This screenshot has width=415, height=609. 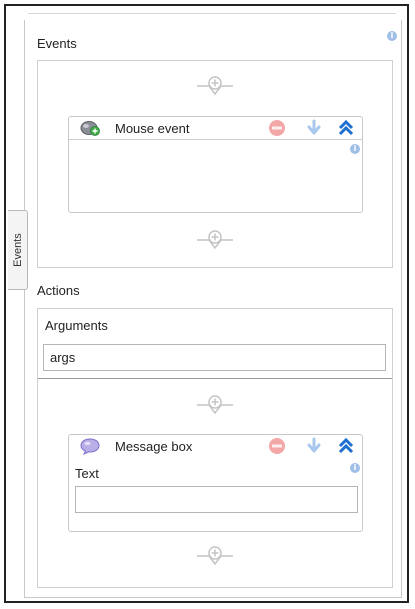 What do you see at coordinates (214, 357) in the screenshot?
I see `arguments-input` at bounding box center [214, 357].